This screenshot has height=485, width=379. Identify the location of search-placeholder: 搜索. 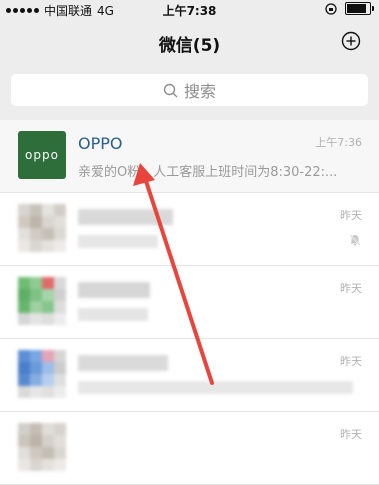
(199, 91).